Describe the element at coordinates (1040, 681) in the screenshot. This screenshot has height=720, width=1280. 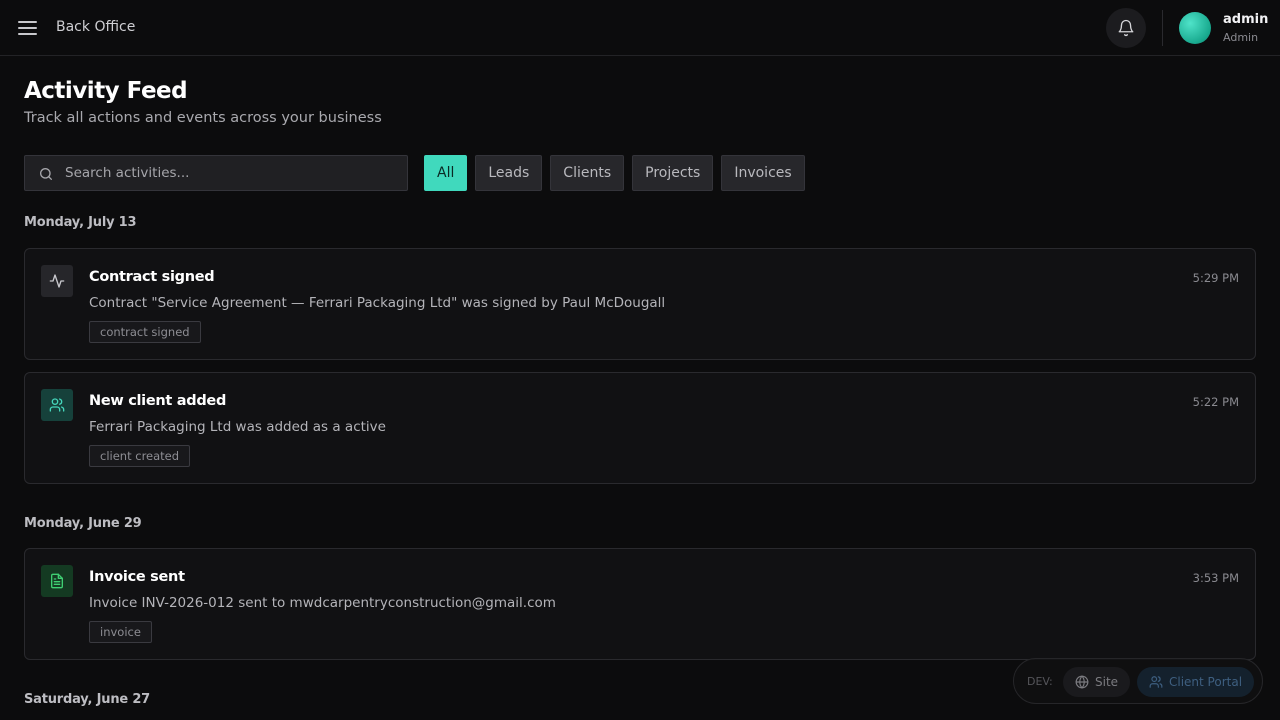
I see `dev-label: DEV:` at that location.